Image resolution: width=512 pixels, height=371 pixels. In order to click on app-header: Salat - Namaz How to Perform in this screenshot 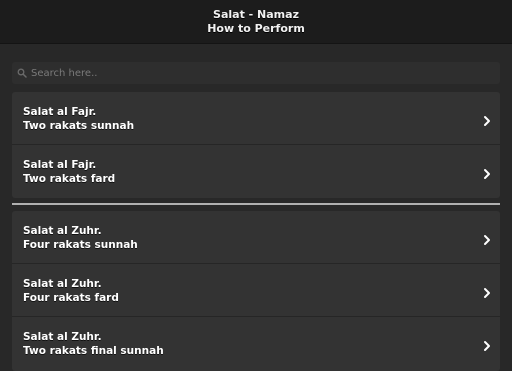, I will do `click(256, 22)`.